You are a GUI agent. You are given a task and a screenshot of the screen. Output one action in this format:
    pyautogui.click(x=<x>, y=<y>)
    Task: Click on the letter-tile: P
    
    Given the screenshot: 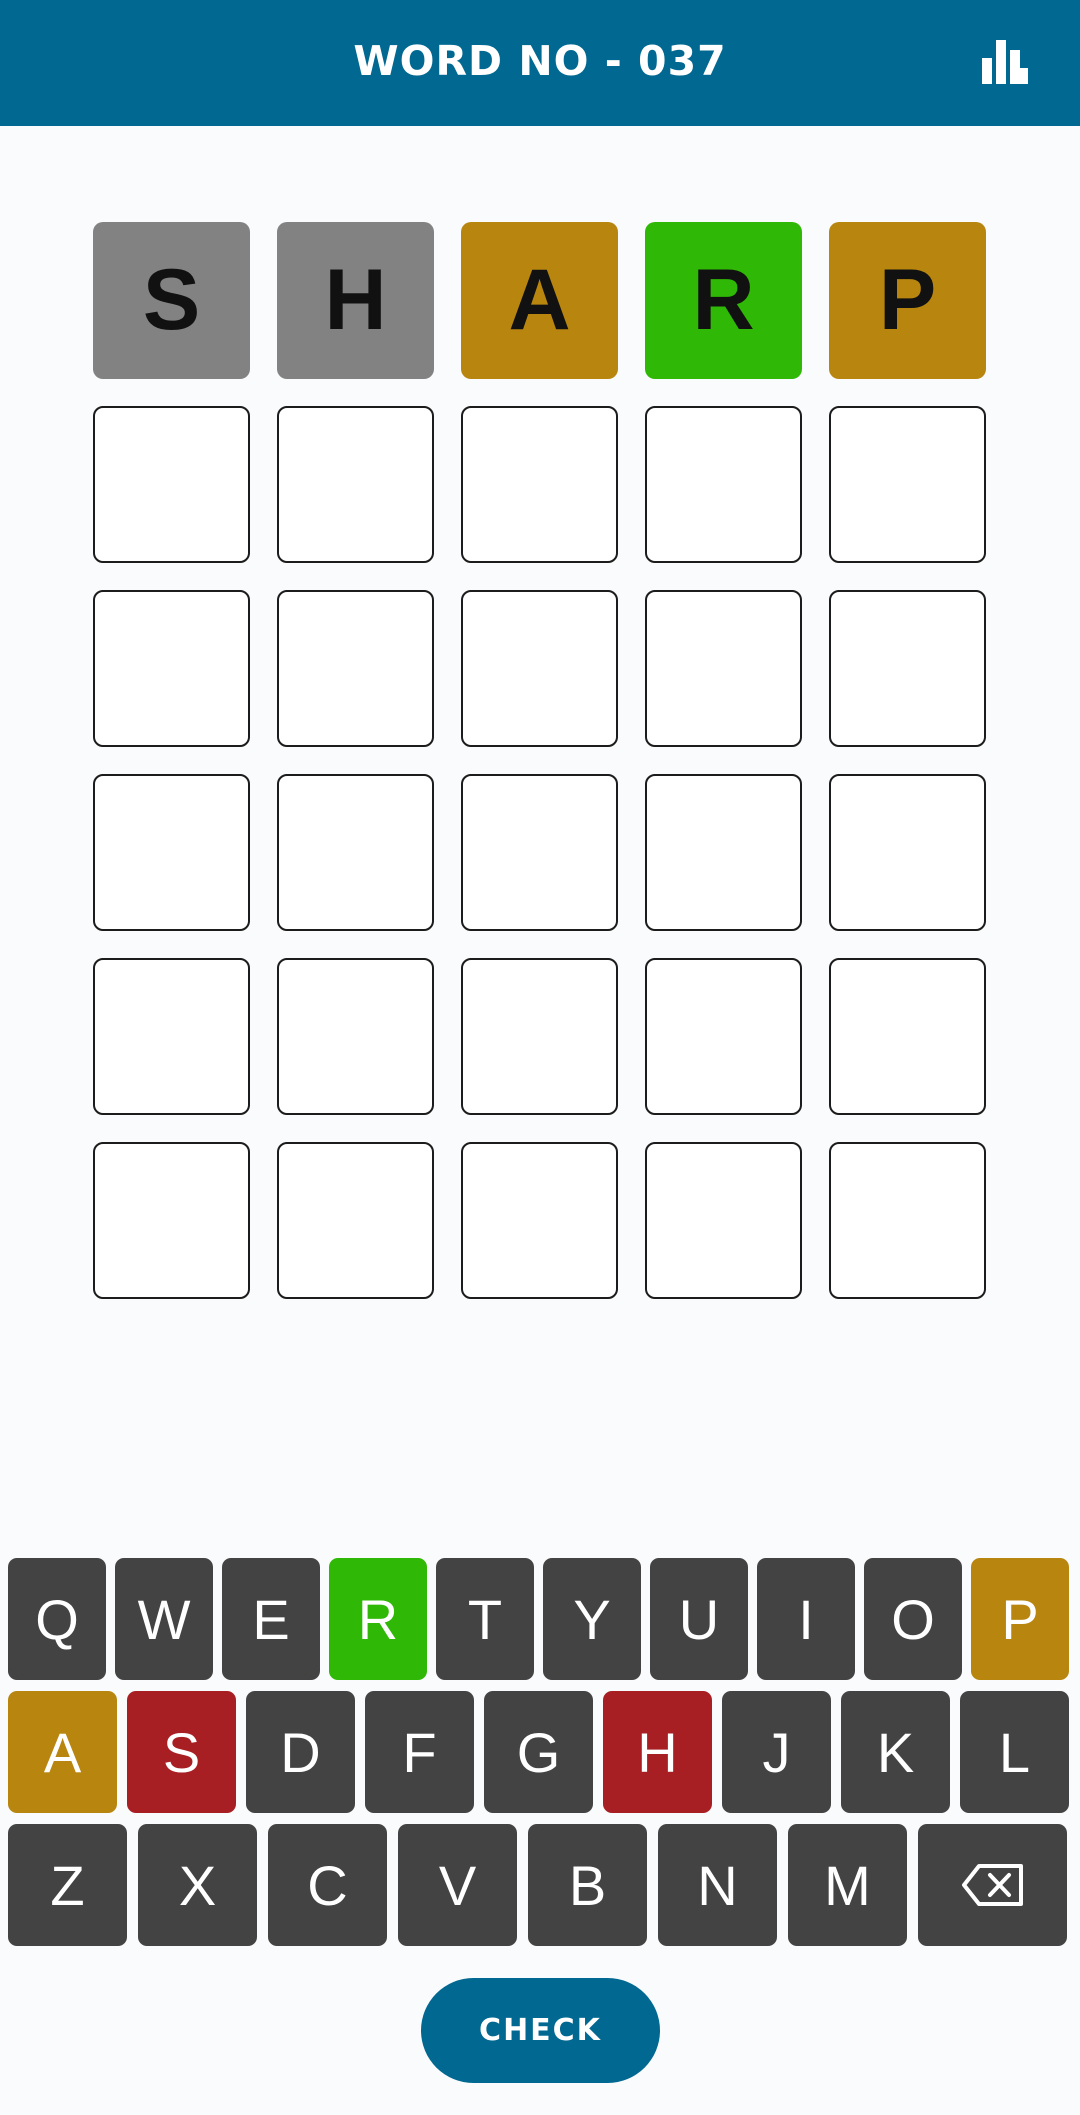 What is the action you would take?
    pyautogui.click(x=907, y=300)
    